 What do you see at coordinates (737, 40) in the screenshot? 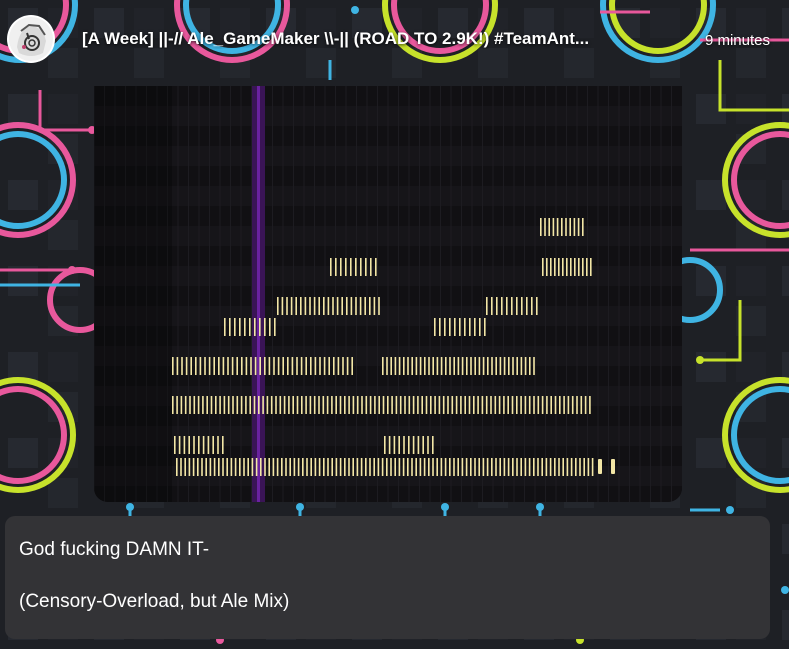
I see `post-timestamp: 9 minutes` at bounding box center [737, 40].